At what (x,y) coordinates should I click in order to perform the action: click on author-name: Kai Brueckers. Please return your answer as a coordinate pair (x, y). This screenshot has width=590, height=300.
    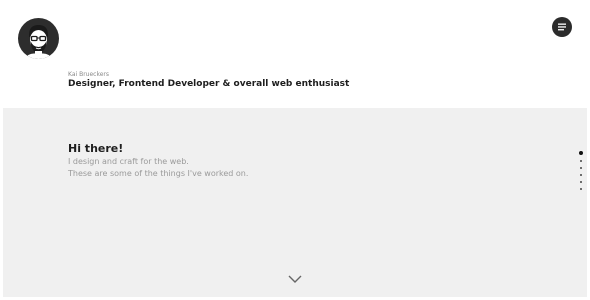
    Looking at the image, I should click on (89, 74).